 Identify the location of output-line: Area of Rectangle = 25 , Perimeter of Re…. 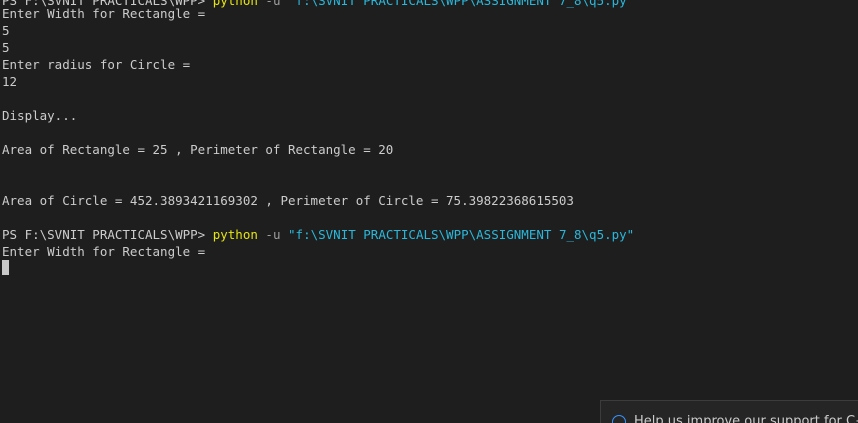
(198, 149).